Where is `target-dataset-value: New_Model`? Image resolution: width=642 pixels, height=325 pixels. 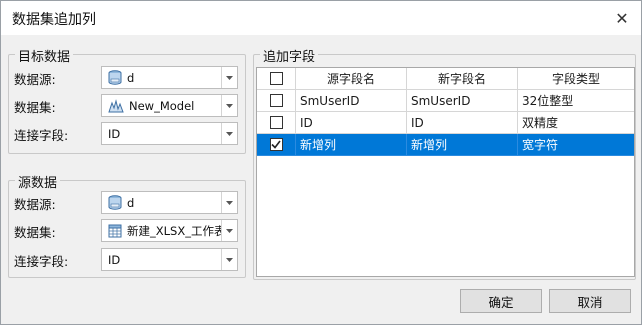 target-dataset-value: New_Model is located at coordinates (162, 105).